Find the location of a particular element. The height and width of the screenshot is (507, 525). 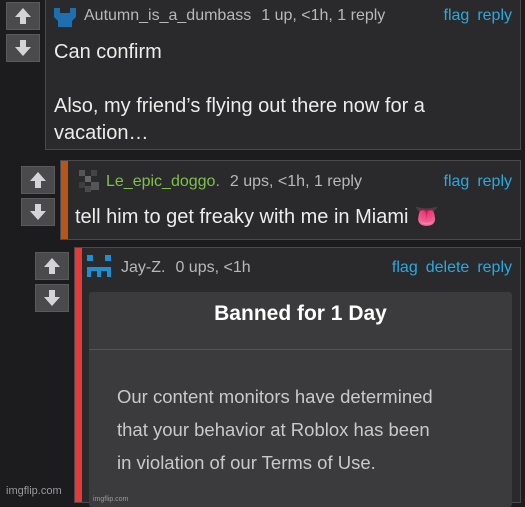

comment-stats: 2 ups, <1h, 1 reply is located at coordinates (295, 181).